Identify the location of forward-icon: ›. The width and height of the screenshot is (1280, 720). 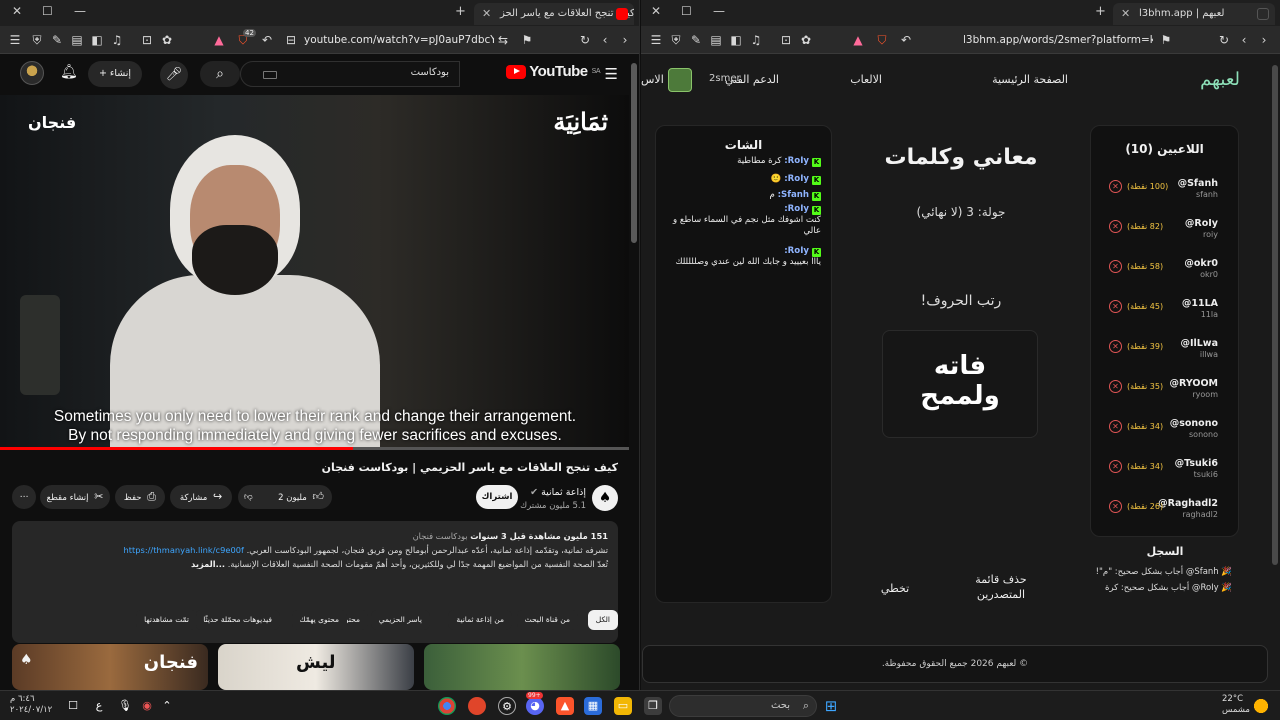
(625, 40).